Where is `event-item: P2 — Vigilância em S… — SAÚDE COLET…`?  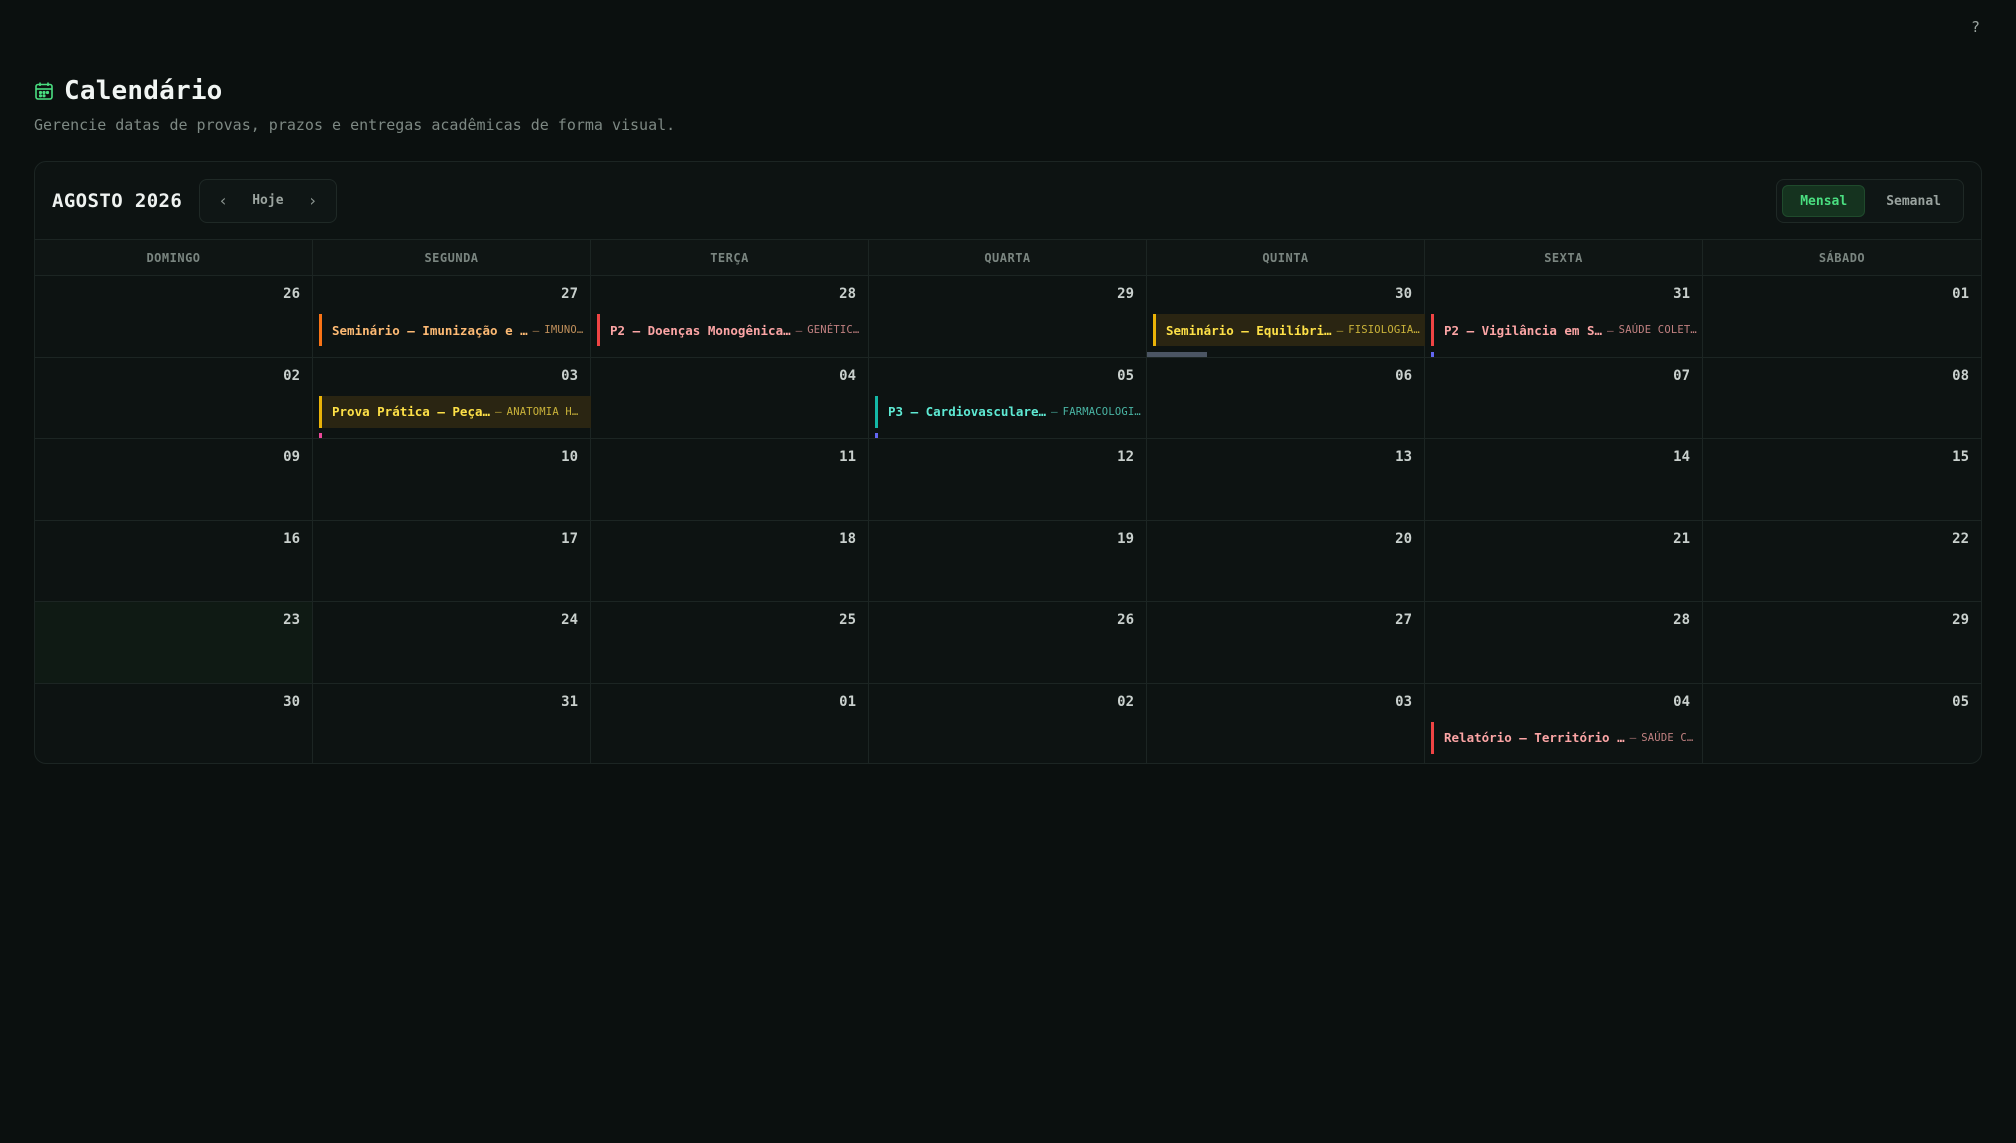
event-item: P2 — Vigilância em S… — SAÚDE COLET… is located at coordinates (1566, 330).